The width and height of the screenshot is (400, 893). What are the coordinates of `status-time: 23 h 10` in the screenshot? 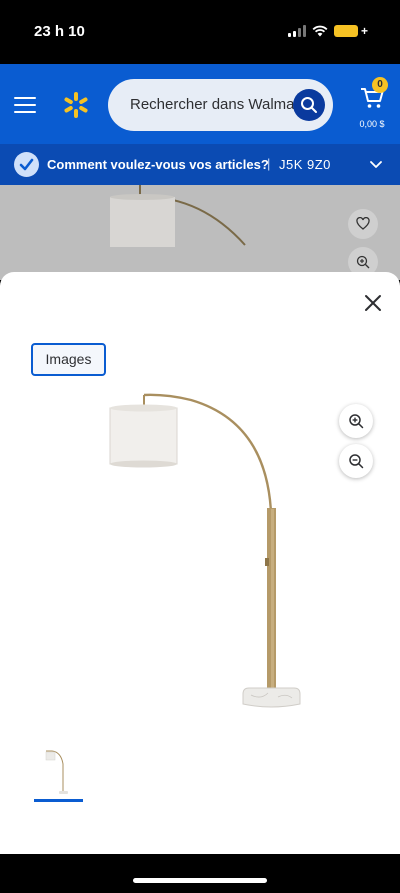 It's located at (59, 31).